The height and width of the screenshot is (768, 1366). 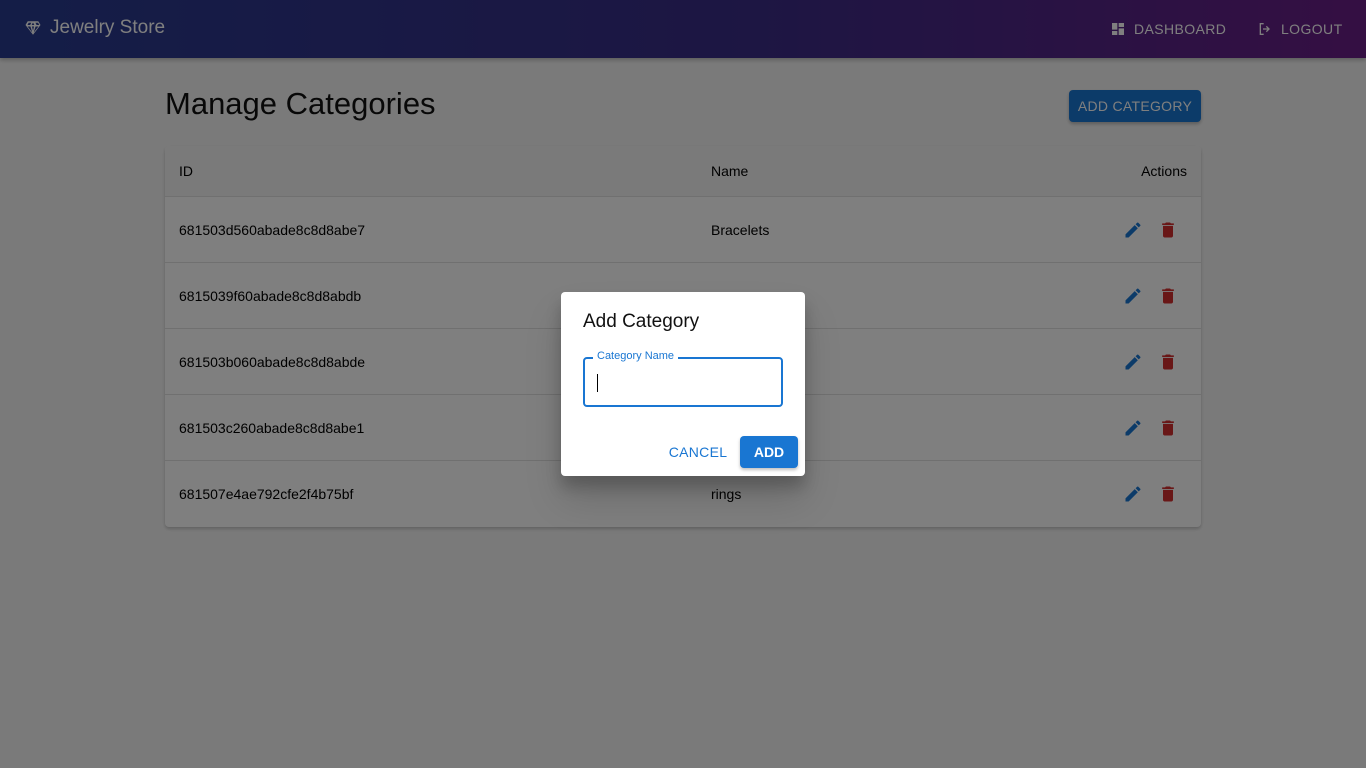 I want to click on category-name-label: Category Name, so click(x=636, y=356).